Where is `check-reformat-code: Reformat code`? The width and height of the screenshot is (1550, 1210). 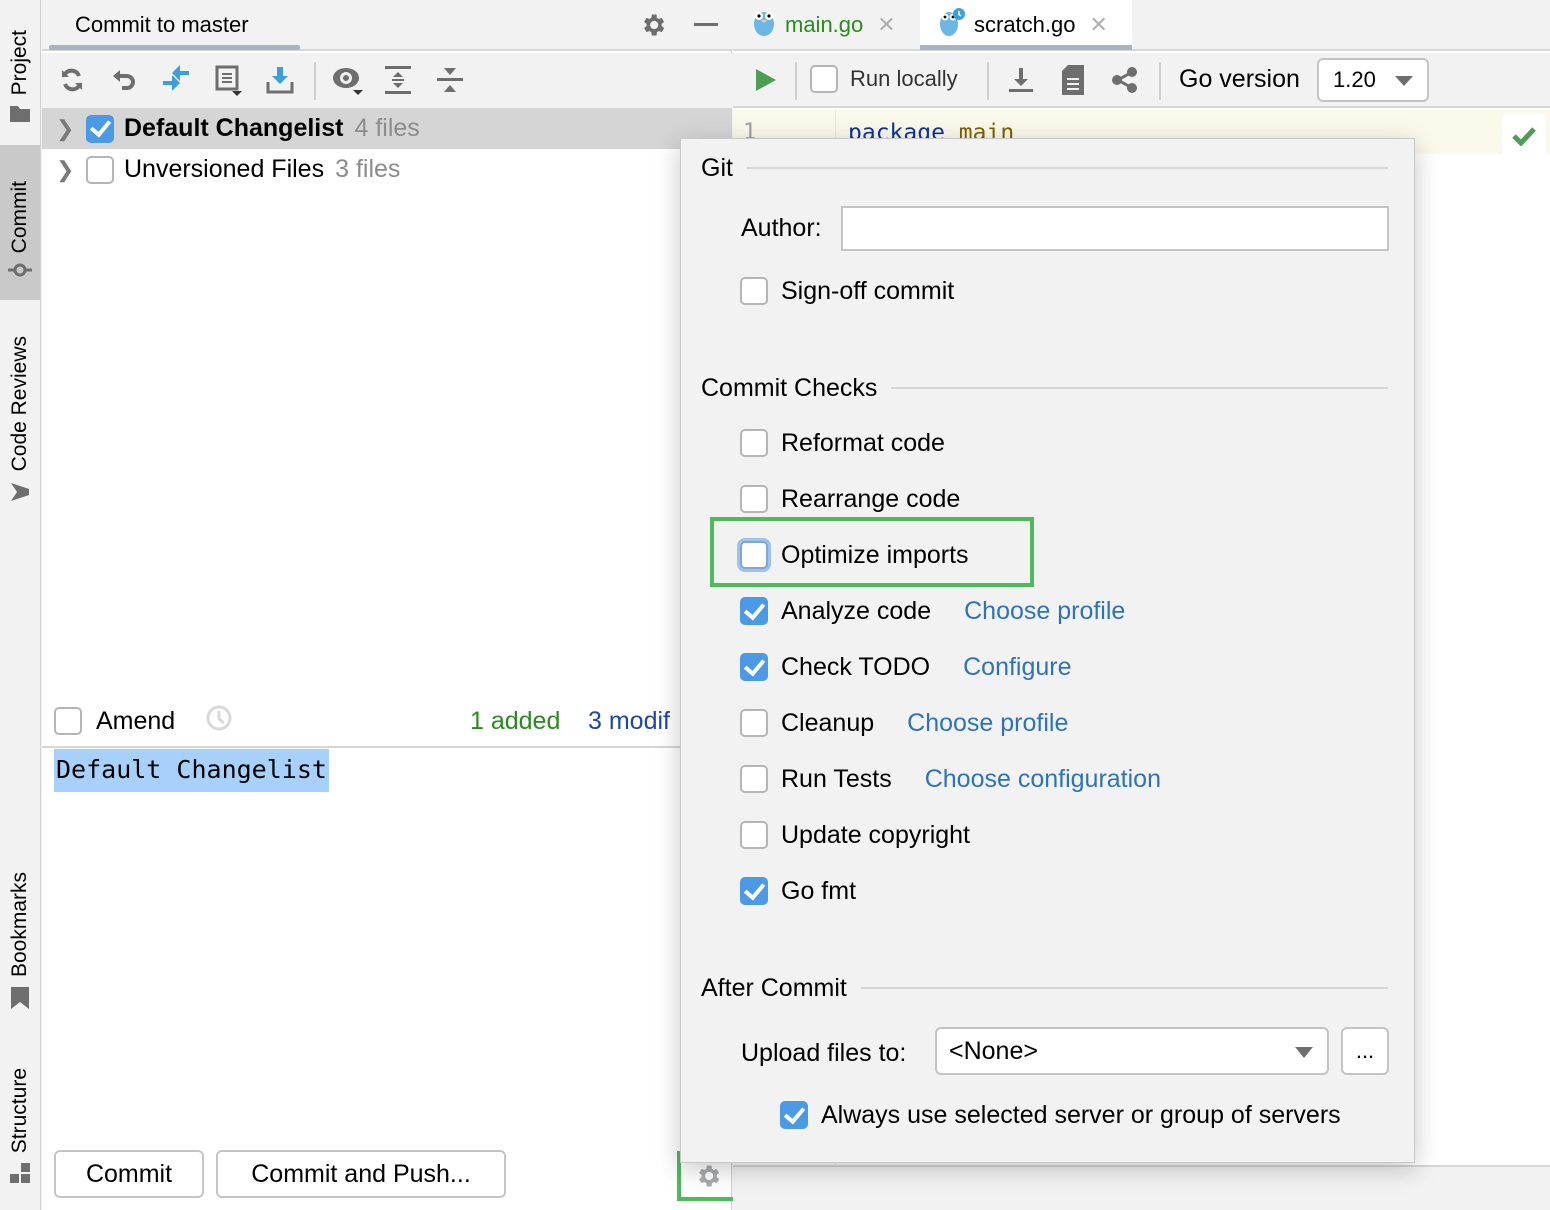
check-reformat-code: Reformat code is located at coordinates (842, 443).